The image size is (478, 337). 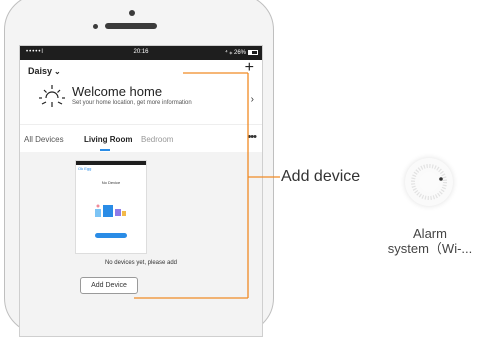 I want to click on callout-label: Add device, so click(x=321, y=176).